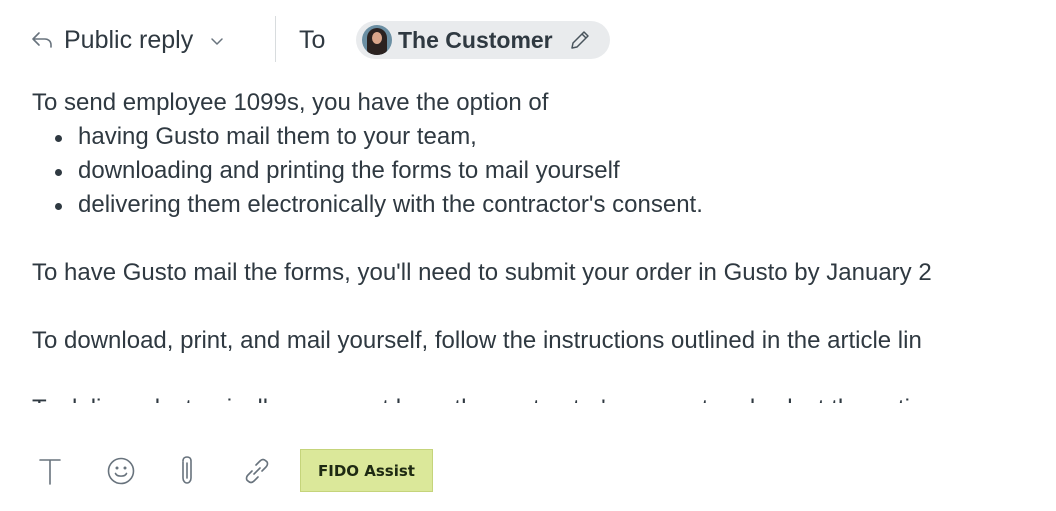 The width and height of the screenshot is (1056, 511). Describe the element at coordinates (121, 471) in the screenshot. I see `emoji-icon` at that location.